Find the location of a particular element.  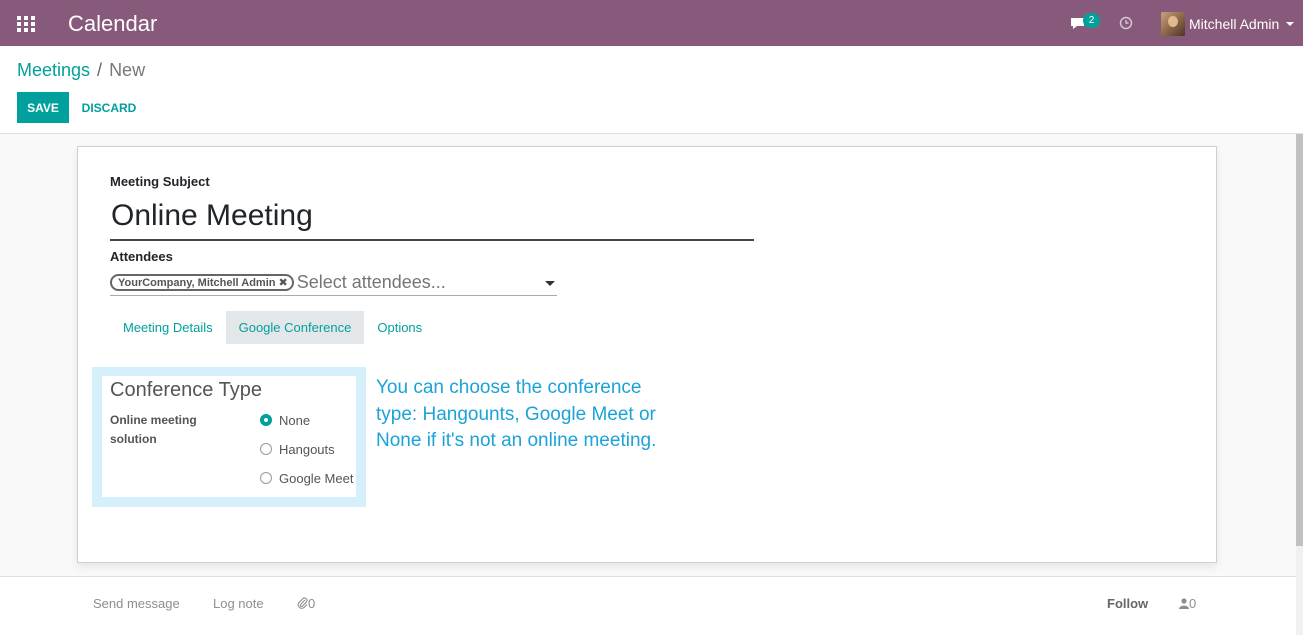

discard-button: DISCARD is located at coordinates (109, 107).